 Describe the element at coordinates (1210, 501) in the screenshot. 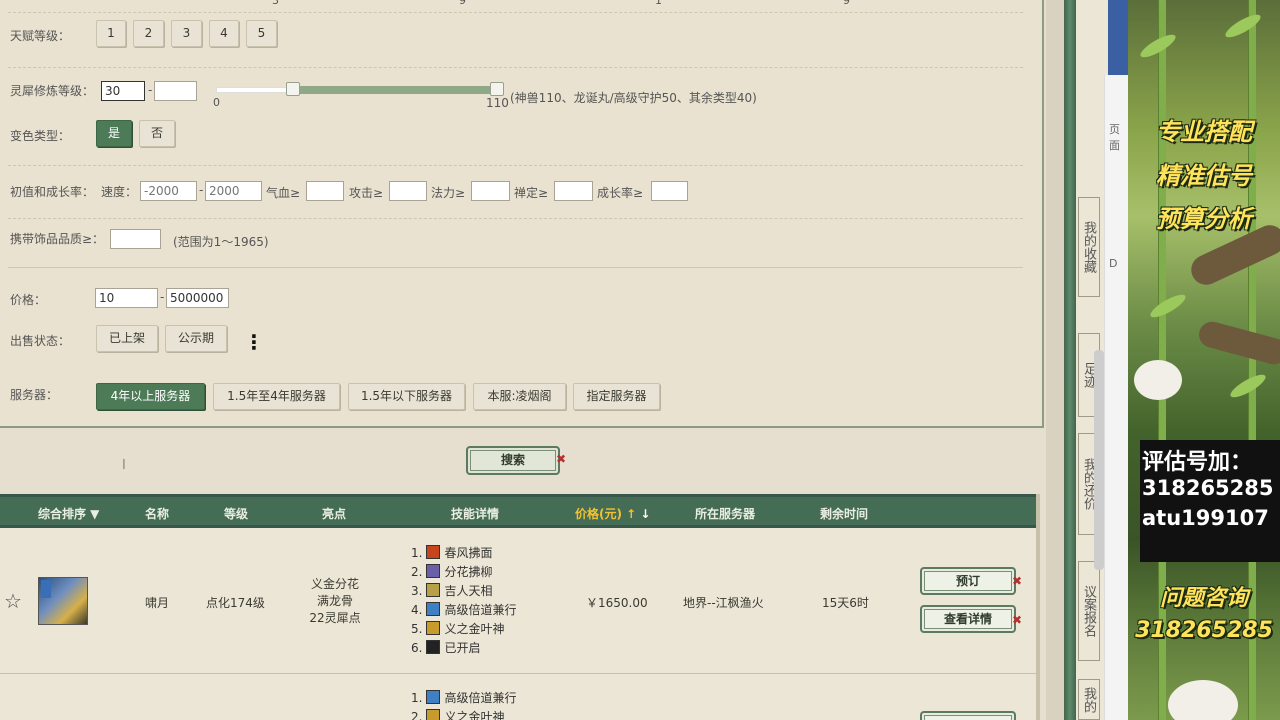

I see `ad-contact-box: 评估号加： 318265285 atu199107` at that location.